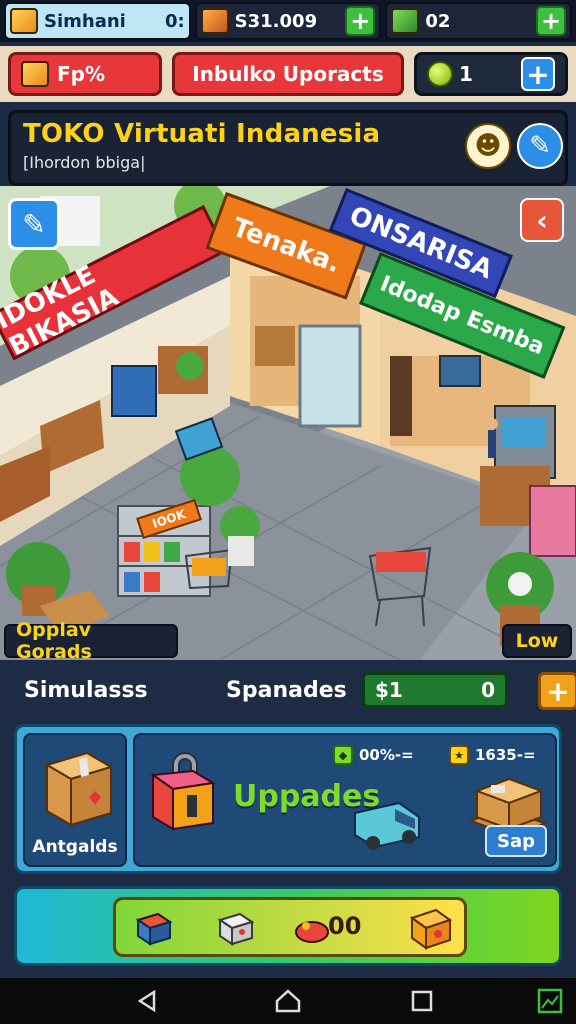 This screenshot has width=576, height=1024. Describe the element at coordinates (75, 847) in the screenshot. I see `antgalds-label: Antgalds` at that location.